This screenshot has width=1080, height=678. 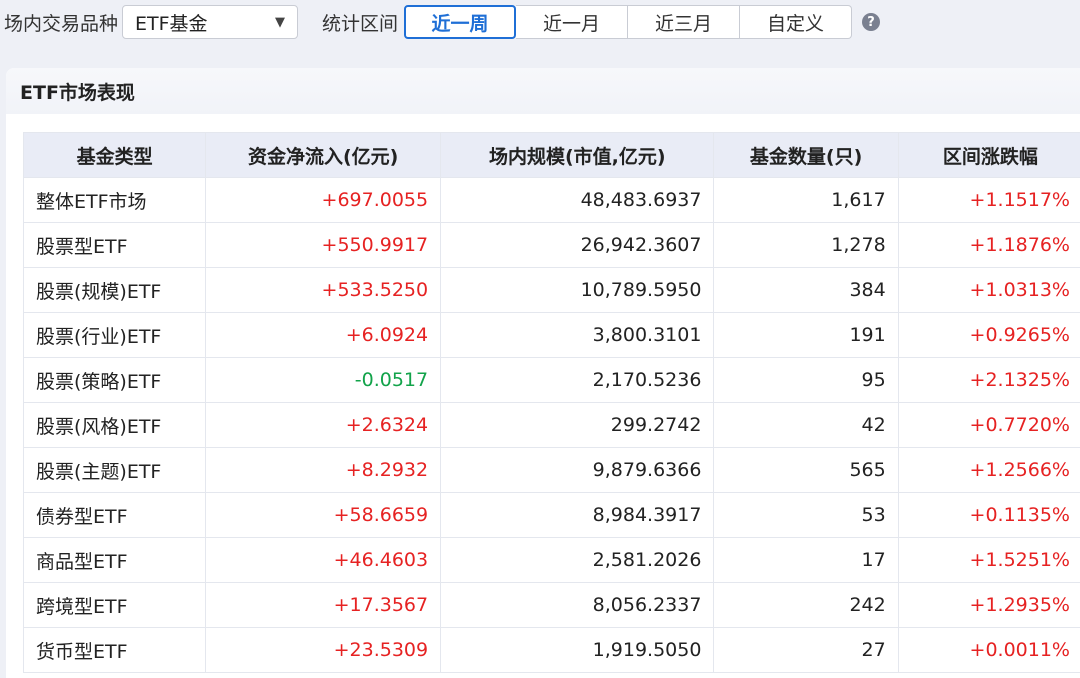 What do you see at coordinates (577, 245) in the screenshot?
I see `cell-scale: 26,942.3607` at bounding box center [577, 245].